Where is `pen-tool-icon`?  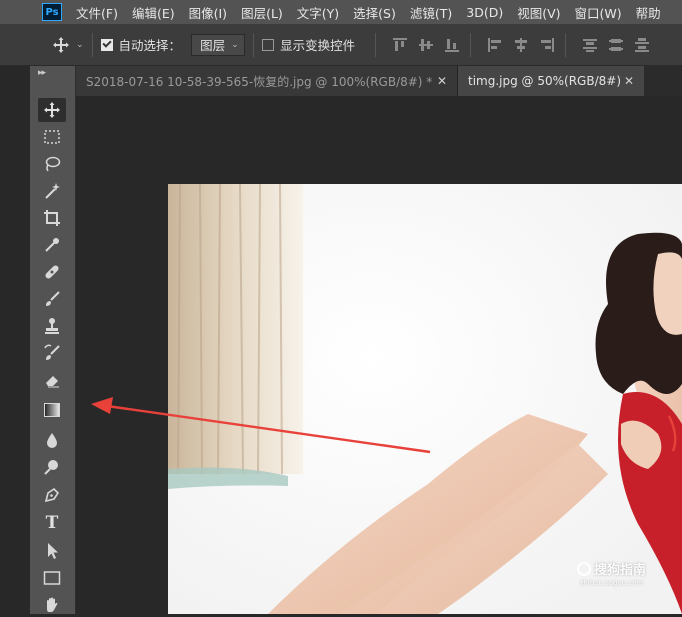
pen-tool-icon is located at coordinates (52, 495).